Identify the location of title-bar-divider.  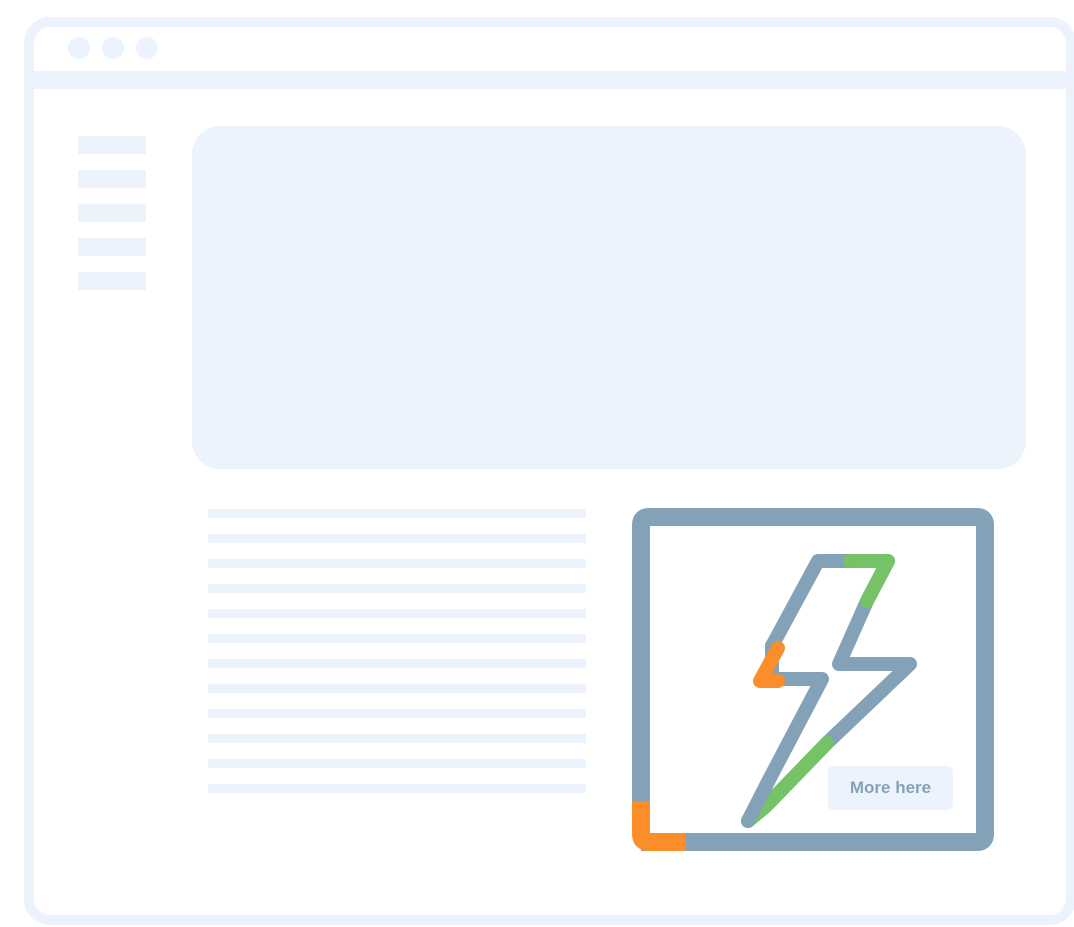
(550, 80).